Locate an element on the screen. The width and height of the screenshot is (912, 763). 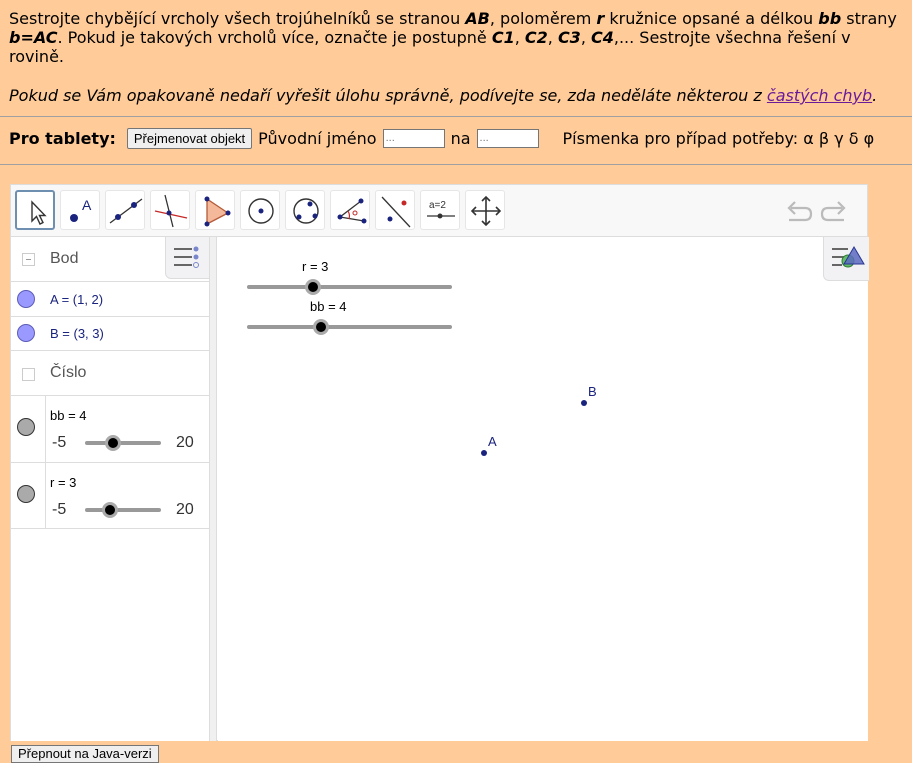
point-b is located at coordinates (584, 403).